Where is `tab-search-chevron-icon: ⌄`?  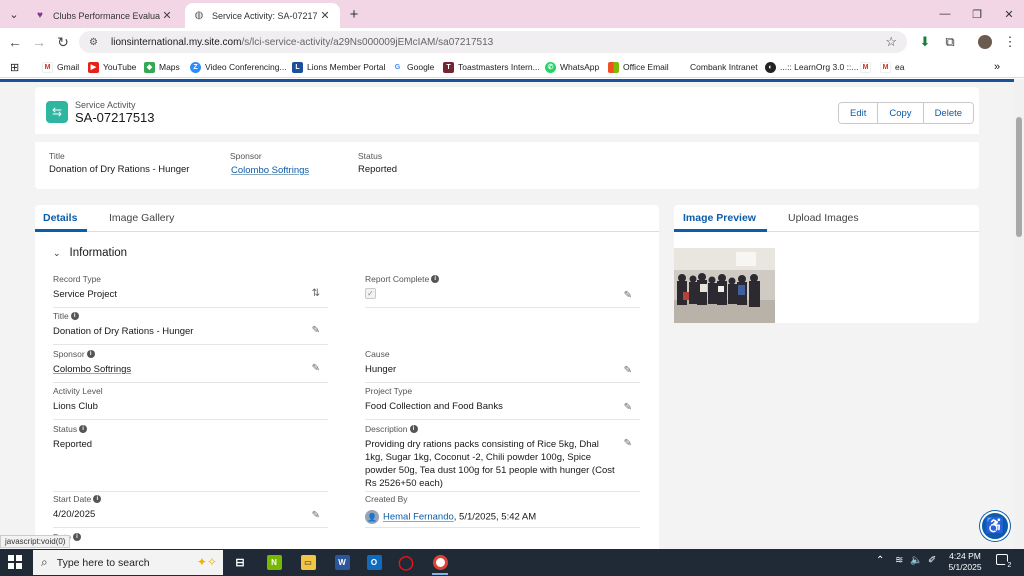
tab-search-chevron-icon: ⌄ is located at coordinates (14, 14).